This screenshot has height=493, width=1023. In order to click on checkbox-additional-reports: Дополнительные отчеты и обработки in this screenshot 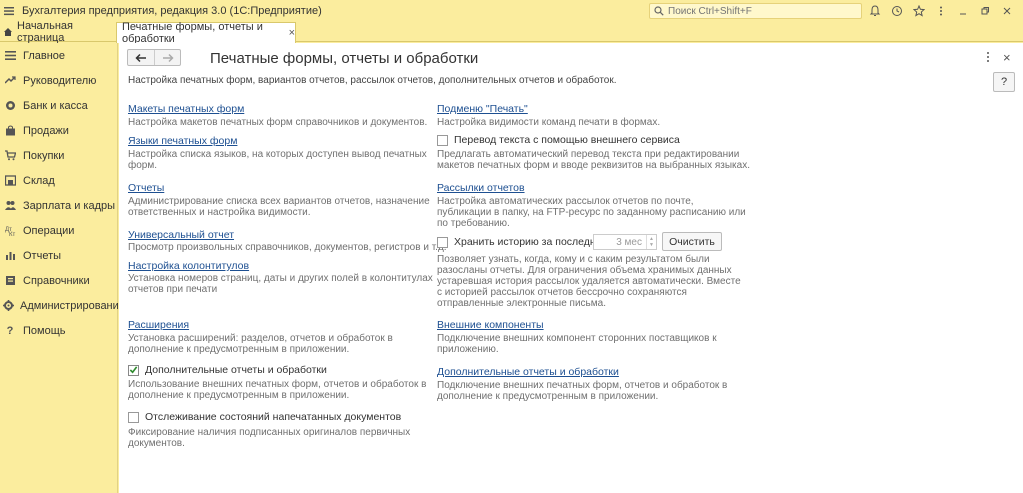, I will do `click(227, 370)`.